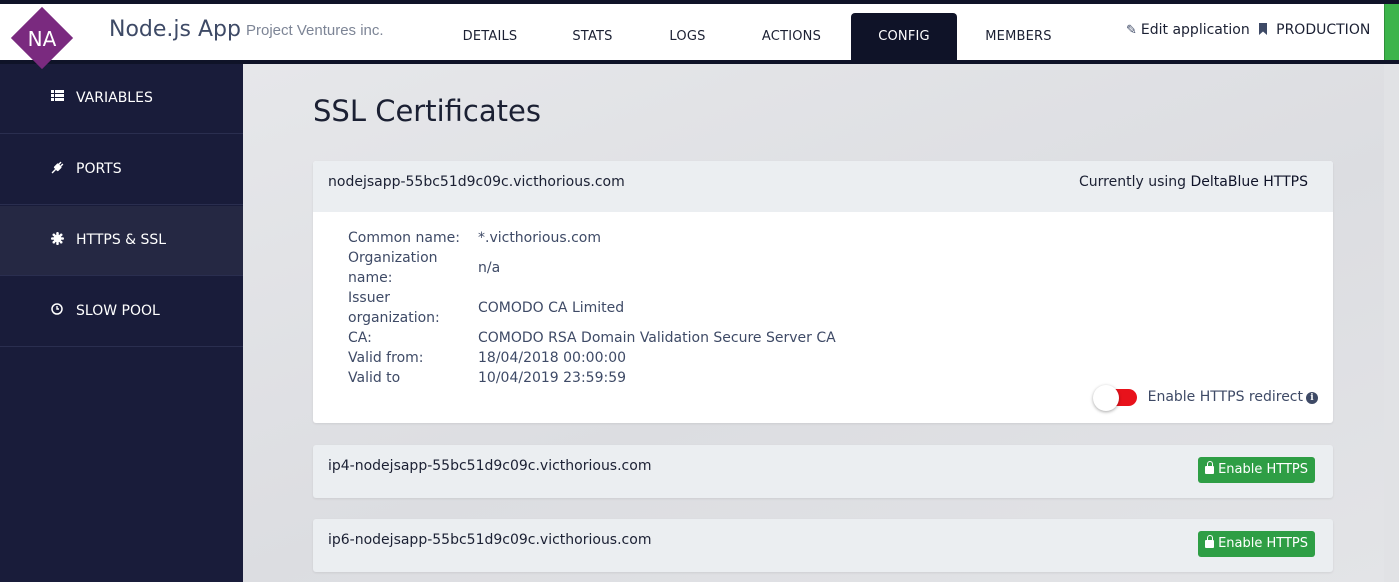 The width and height of the screenshot is (1399, 582). Describe the element at coordinates (1249, 182) in the screenshot. I see `status-provider: DeltaBlue HTTPS` at that location.